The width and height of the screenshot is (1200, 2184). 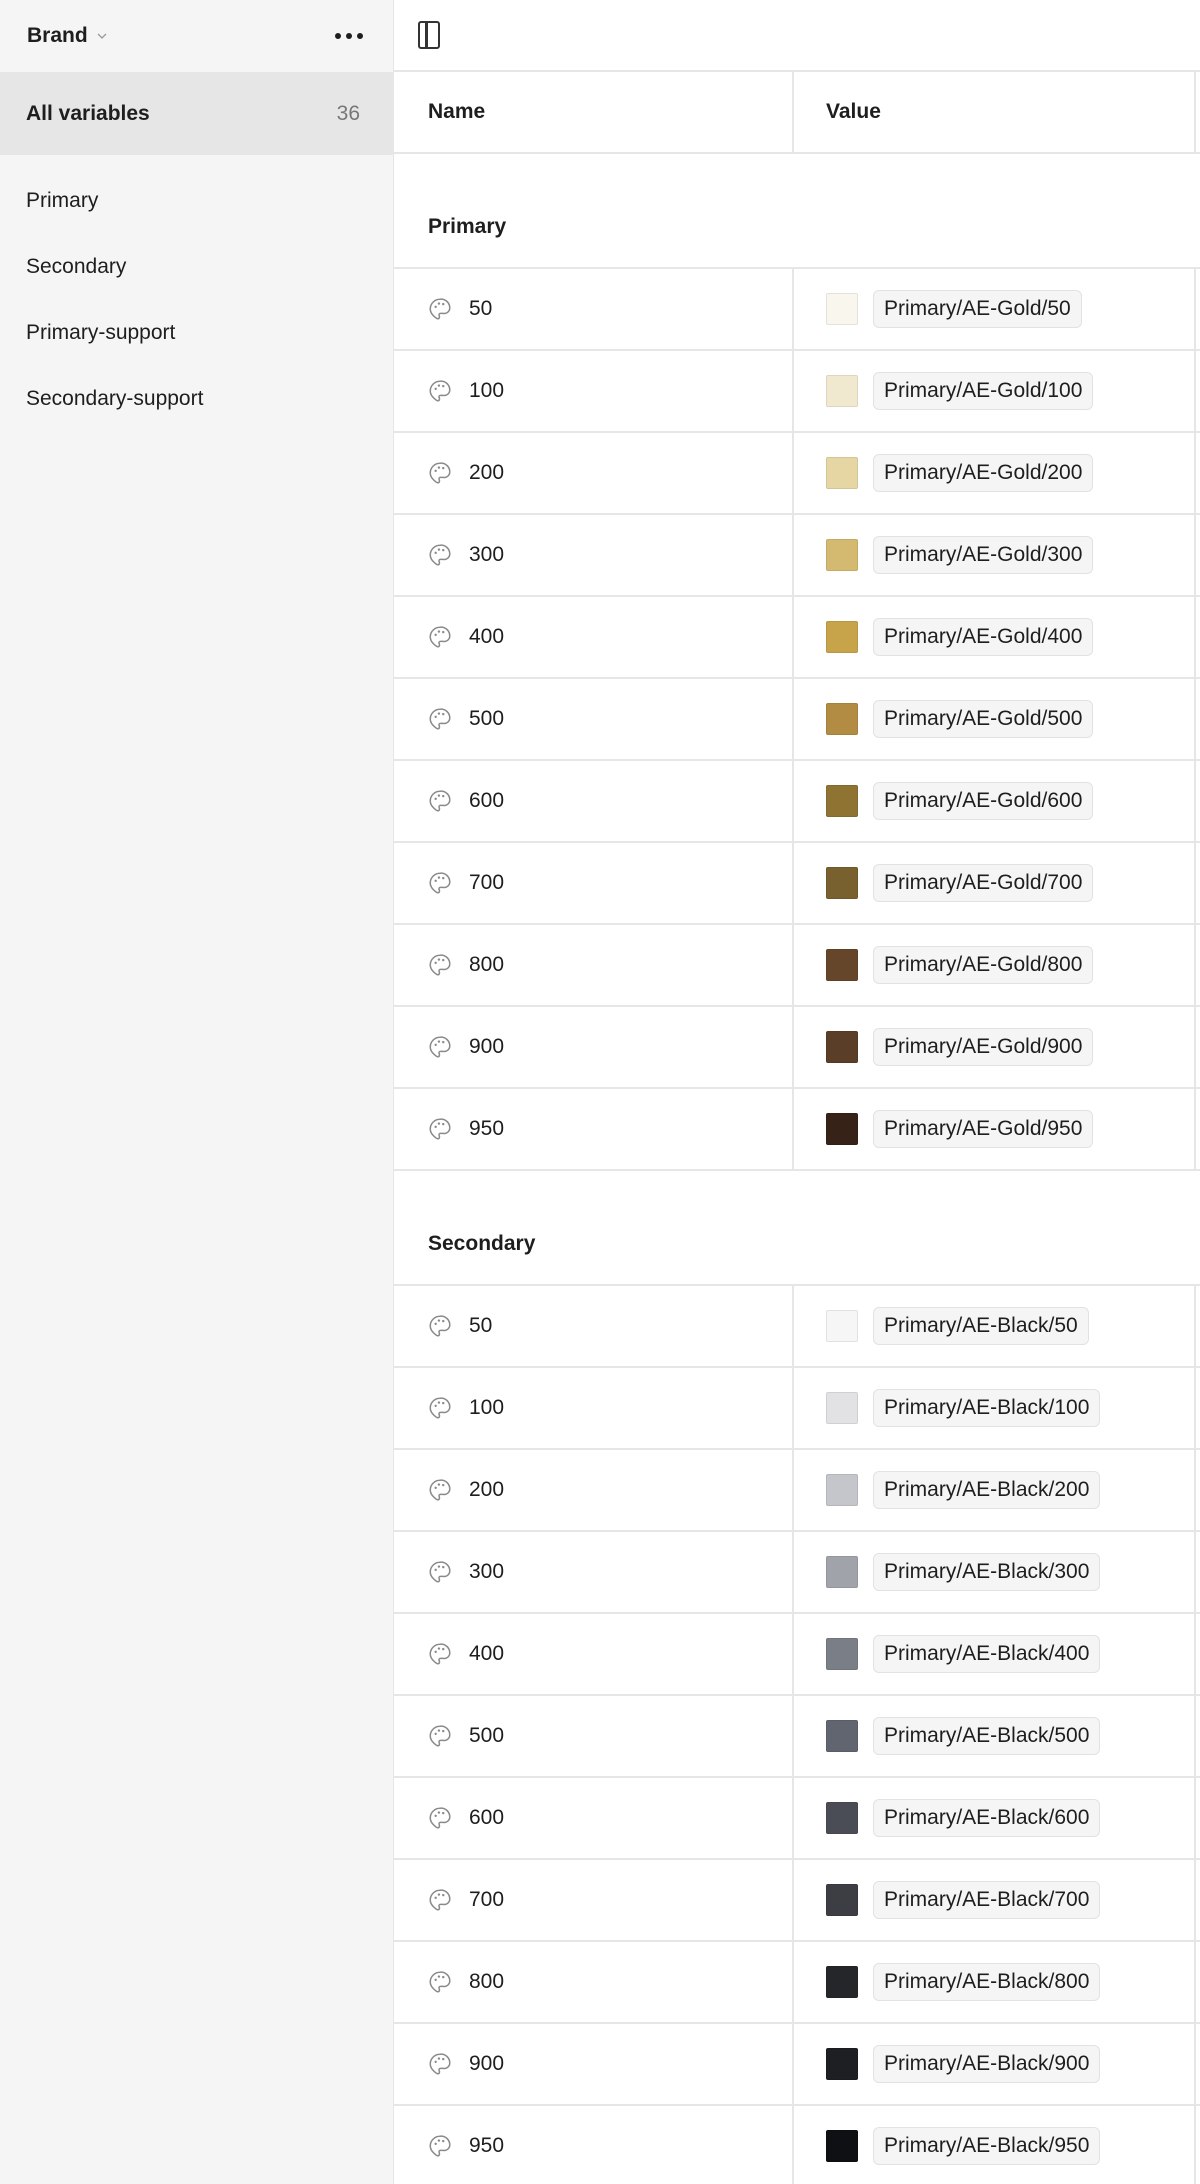 I want to click on table-row: 950 Primary/AE-Gold/950, so click(x=797, y=1130).